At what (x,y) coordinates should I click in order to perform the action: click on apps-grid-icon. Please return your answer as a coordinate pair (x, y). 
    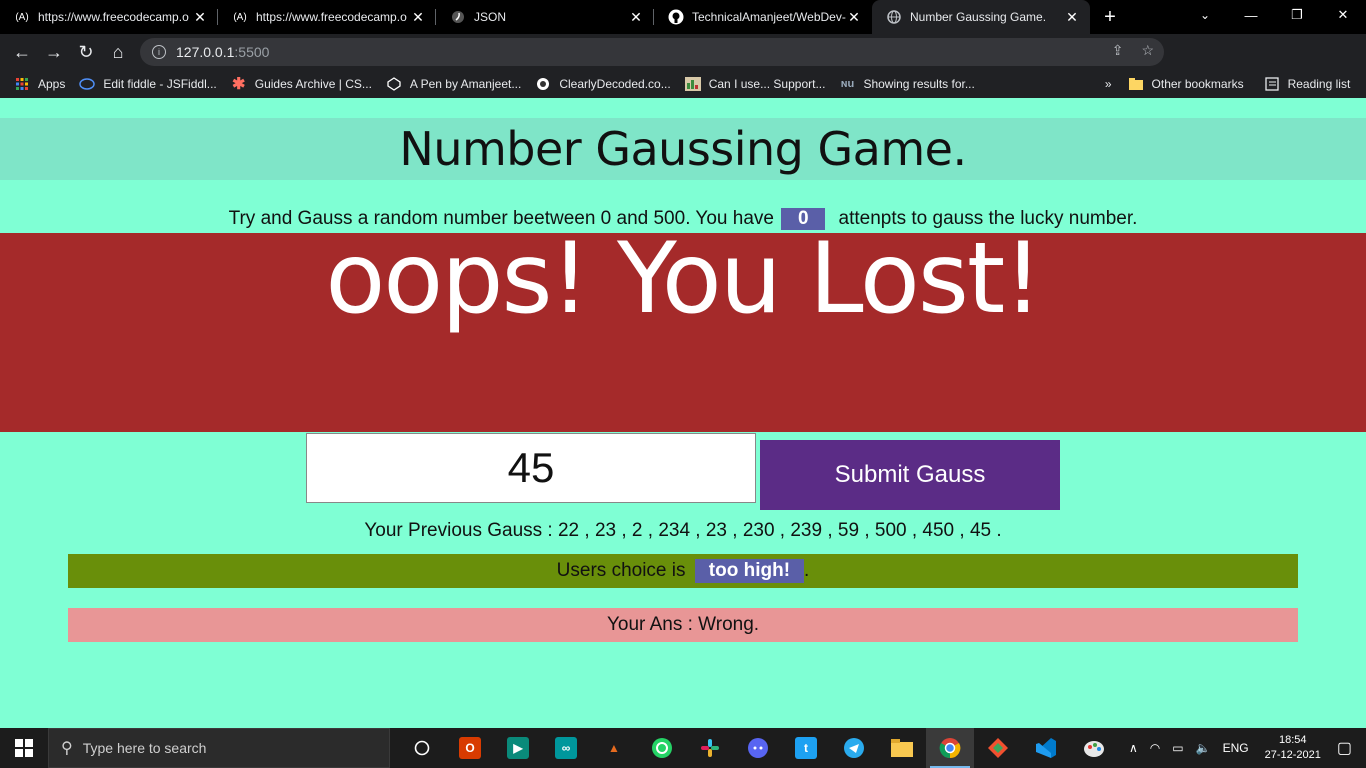
    Looking at the image, I should click on (22, 84).